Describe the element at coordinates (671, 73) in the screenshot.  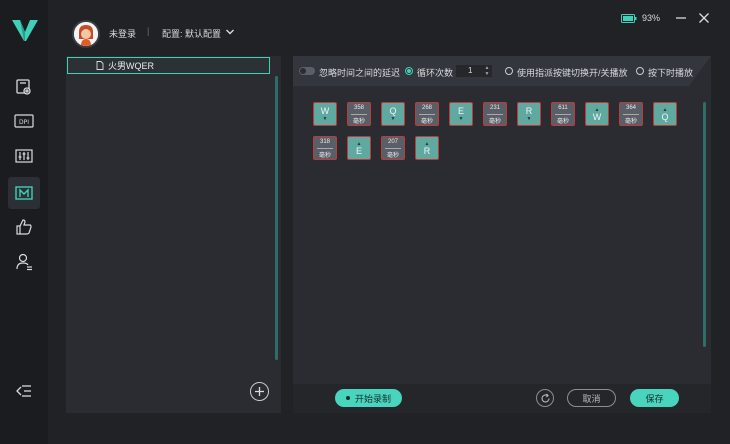
I see `hold-play-label: 按下时播放` at that location.